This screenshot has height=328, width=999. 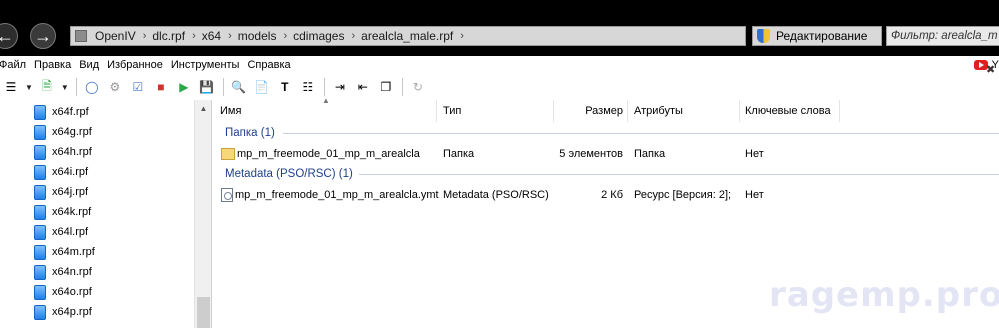 I want to click on breadcrumb-item: arealcla_male.rpf, so click(x=409, y=36).